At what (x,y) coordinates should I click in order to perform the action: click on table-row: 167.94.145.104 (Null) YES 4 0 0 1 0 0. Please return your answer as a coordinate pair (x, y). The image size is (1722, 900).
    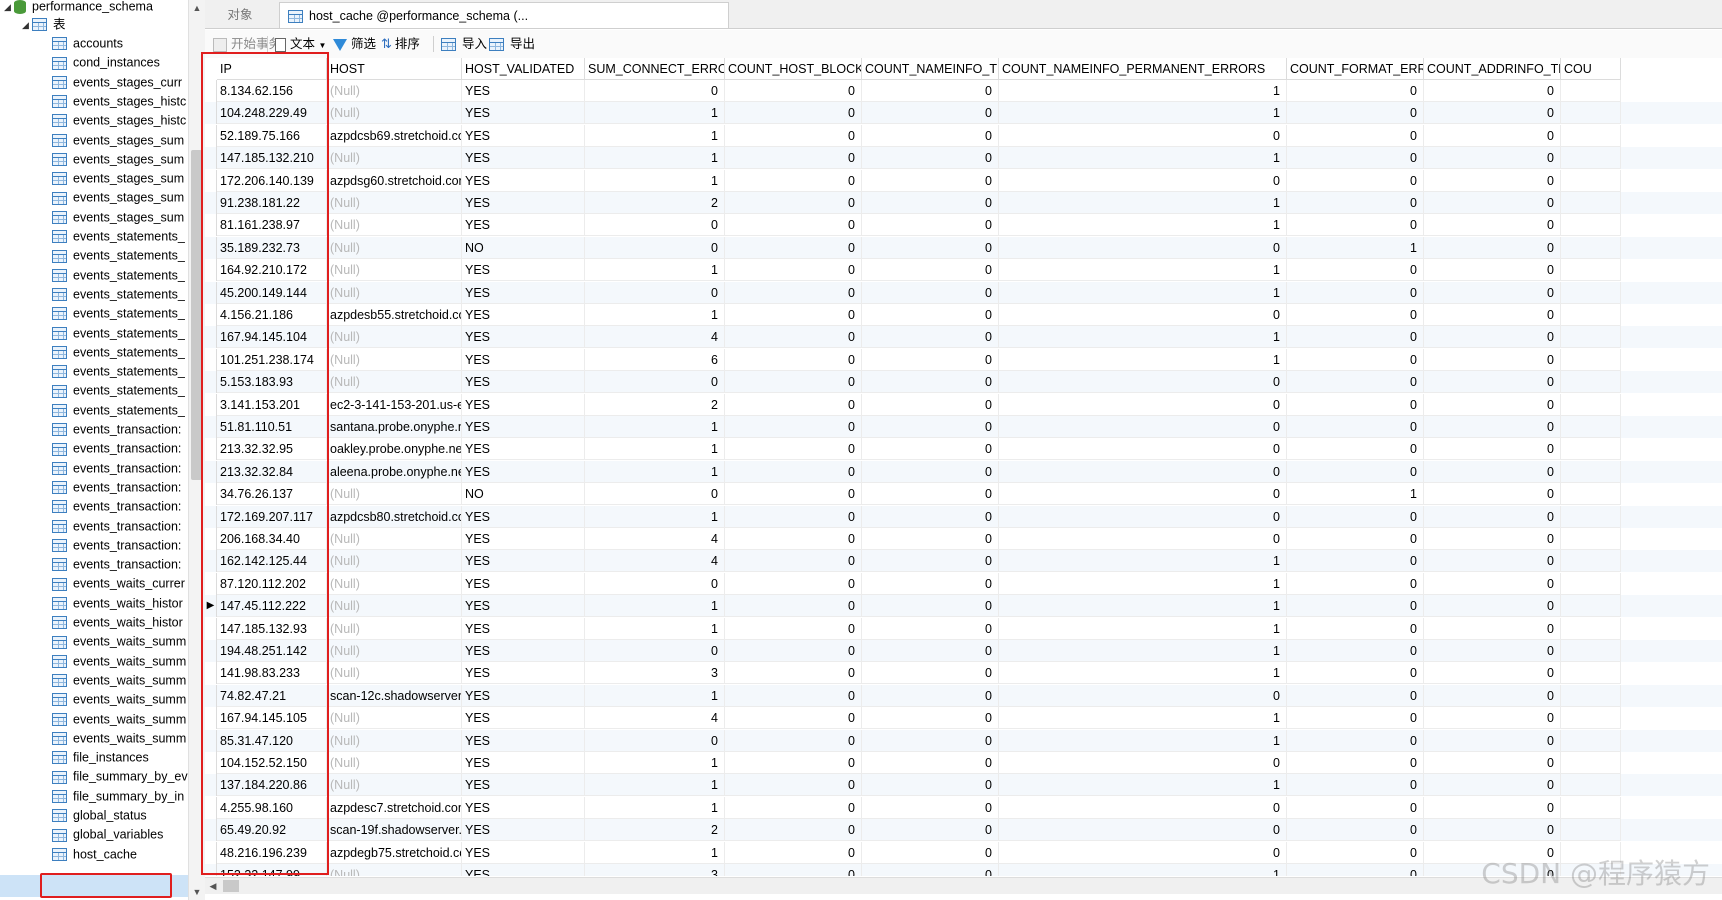
    Looking at the image, I should click on (963, 337).